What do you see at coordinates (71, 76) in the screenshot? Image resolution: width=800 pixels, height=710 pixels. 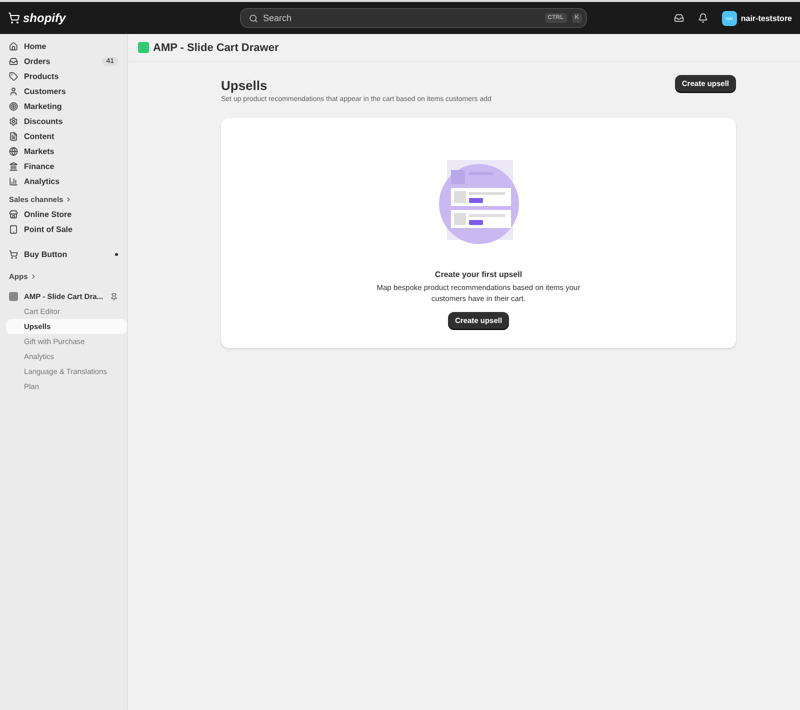 I see `nav-item: Products` at bounding box center [71, 76].